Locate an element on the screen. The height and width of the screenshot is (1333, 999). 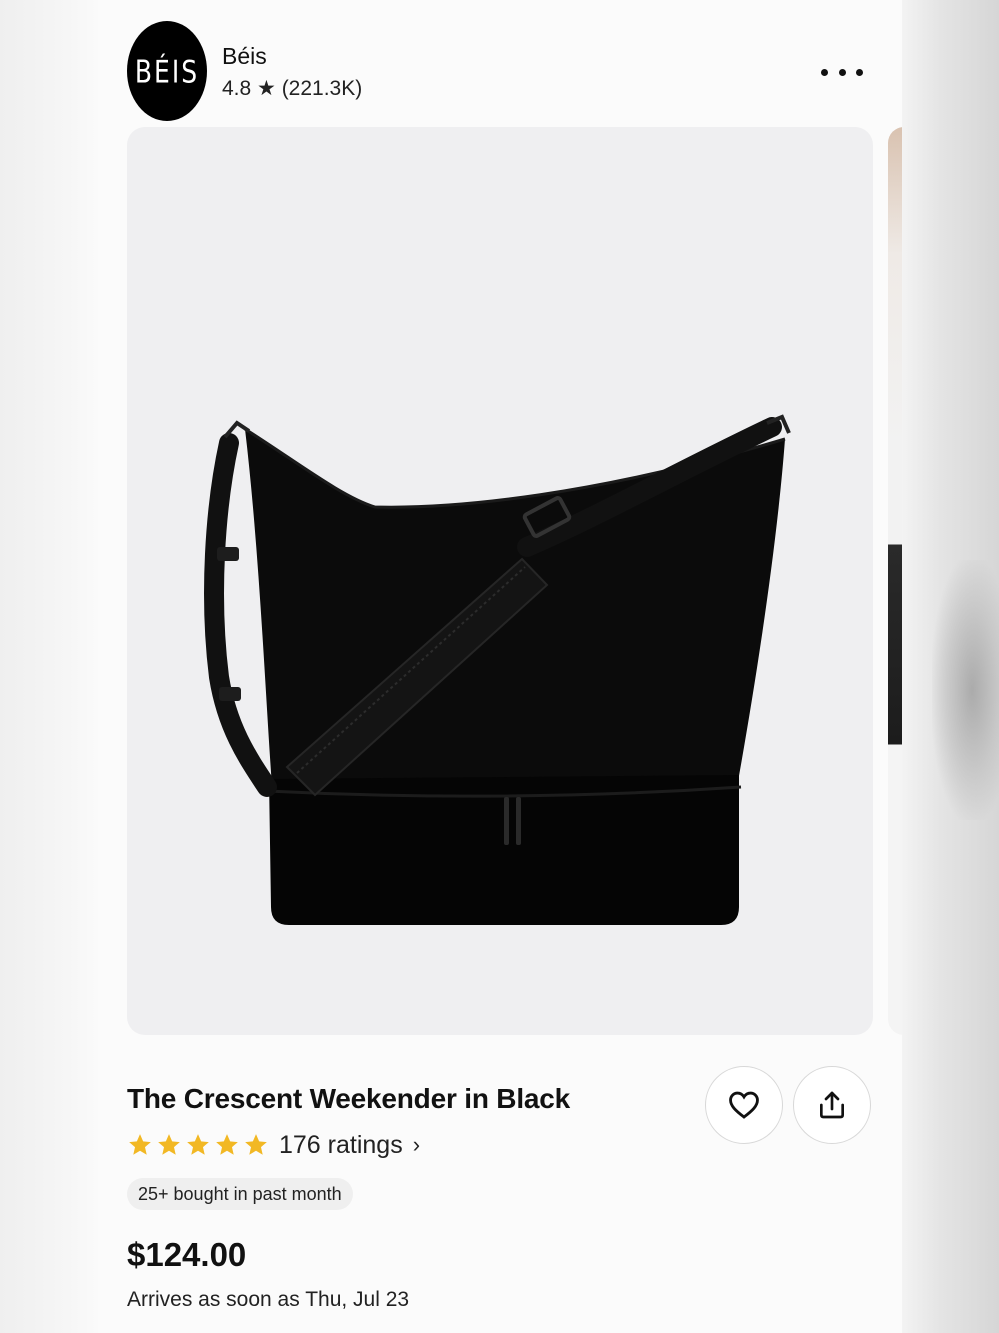
next-product-image-peek is located at coordinates (895, 581).